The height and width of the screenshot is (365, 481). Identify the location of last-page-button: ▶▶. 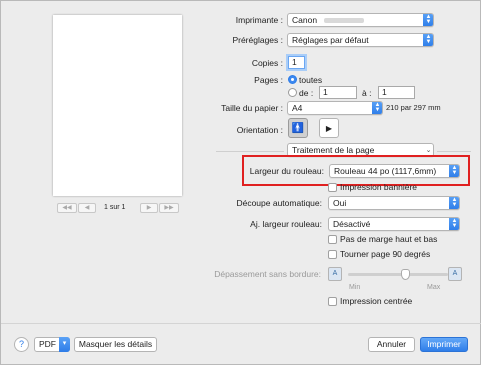
(169, 208).